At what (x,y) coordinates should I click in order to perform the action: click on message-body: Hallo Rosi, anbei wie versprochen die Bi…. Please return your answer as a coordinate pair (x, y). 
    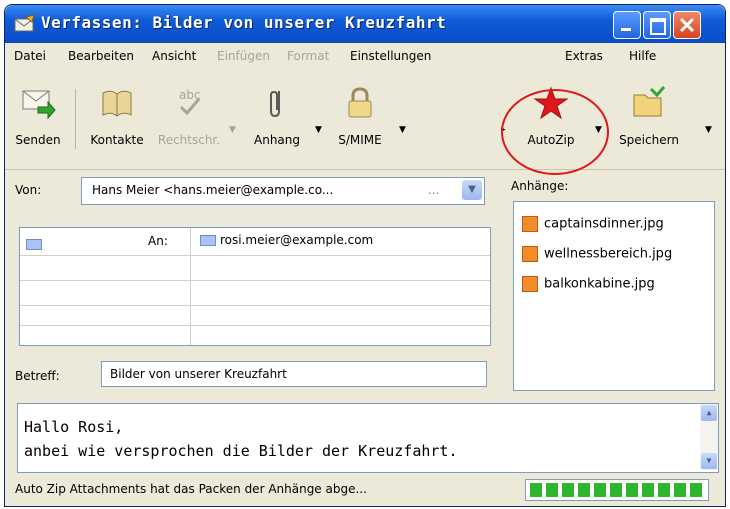
    Looking at the image, I should click on (368, 438).